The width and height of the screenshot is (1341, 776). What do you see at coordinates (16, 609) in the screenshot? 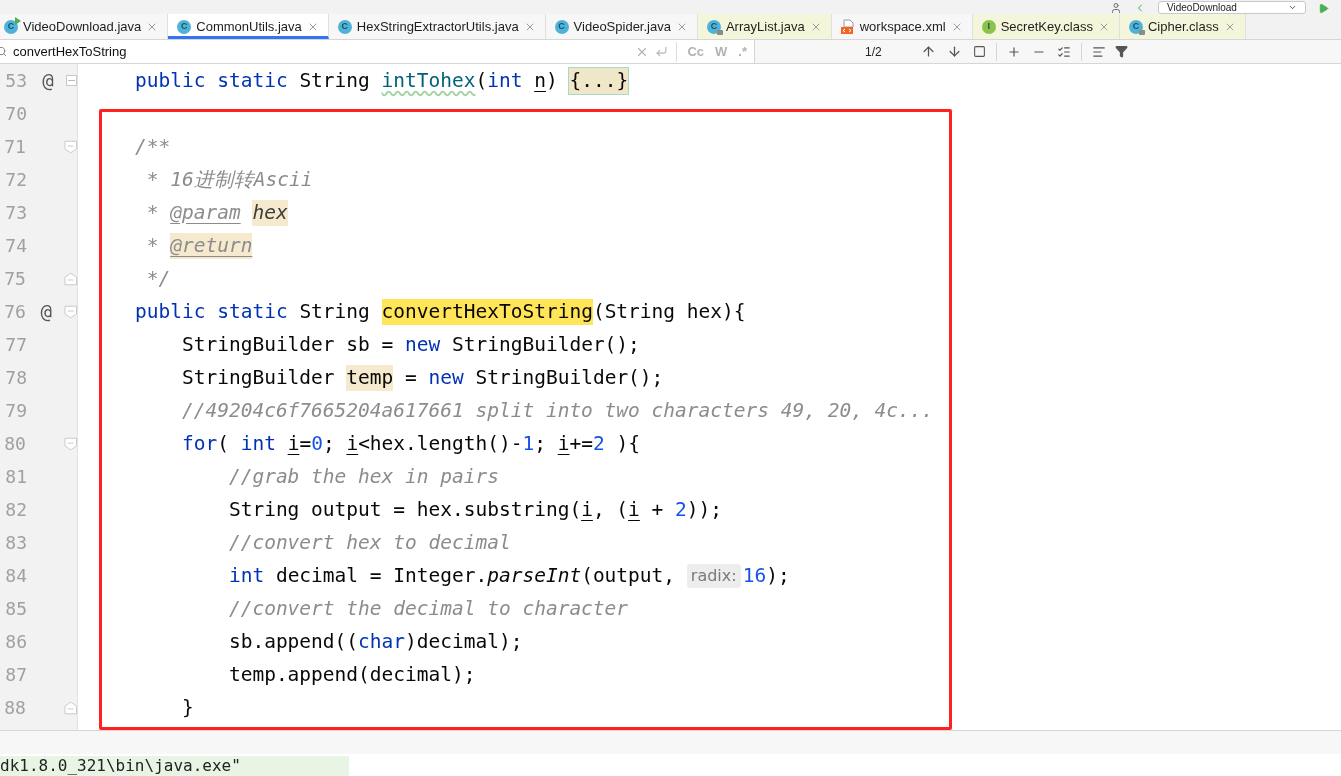
I see `line-number: 85` at bounding box center [16, 609].